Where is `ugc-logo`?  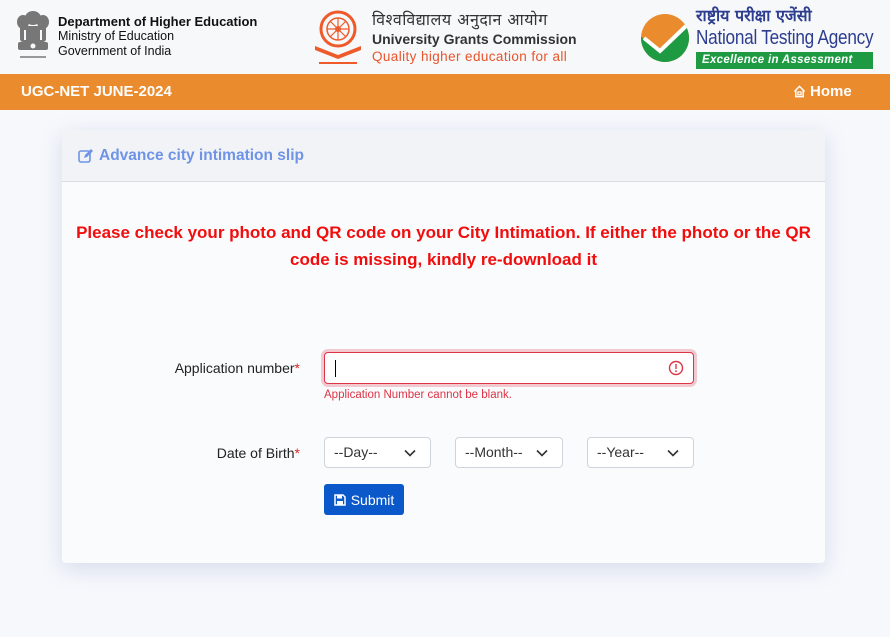
ugc-logo is located at coordinates (338, 37).